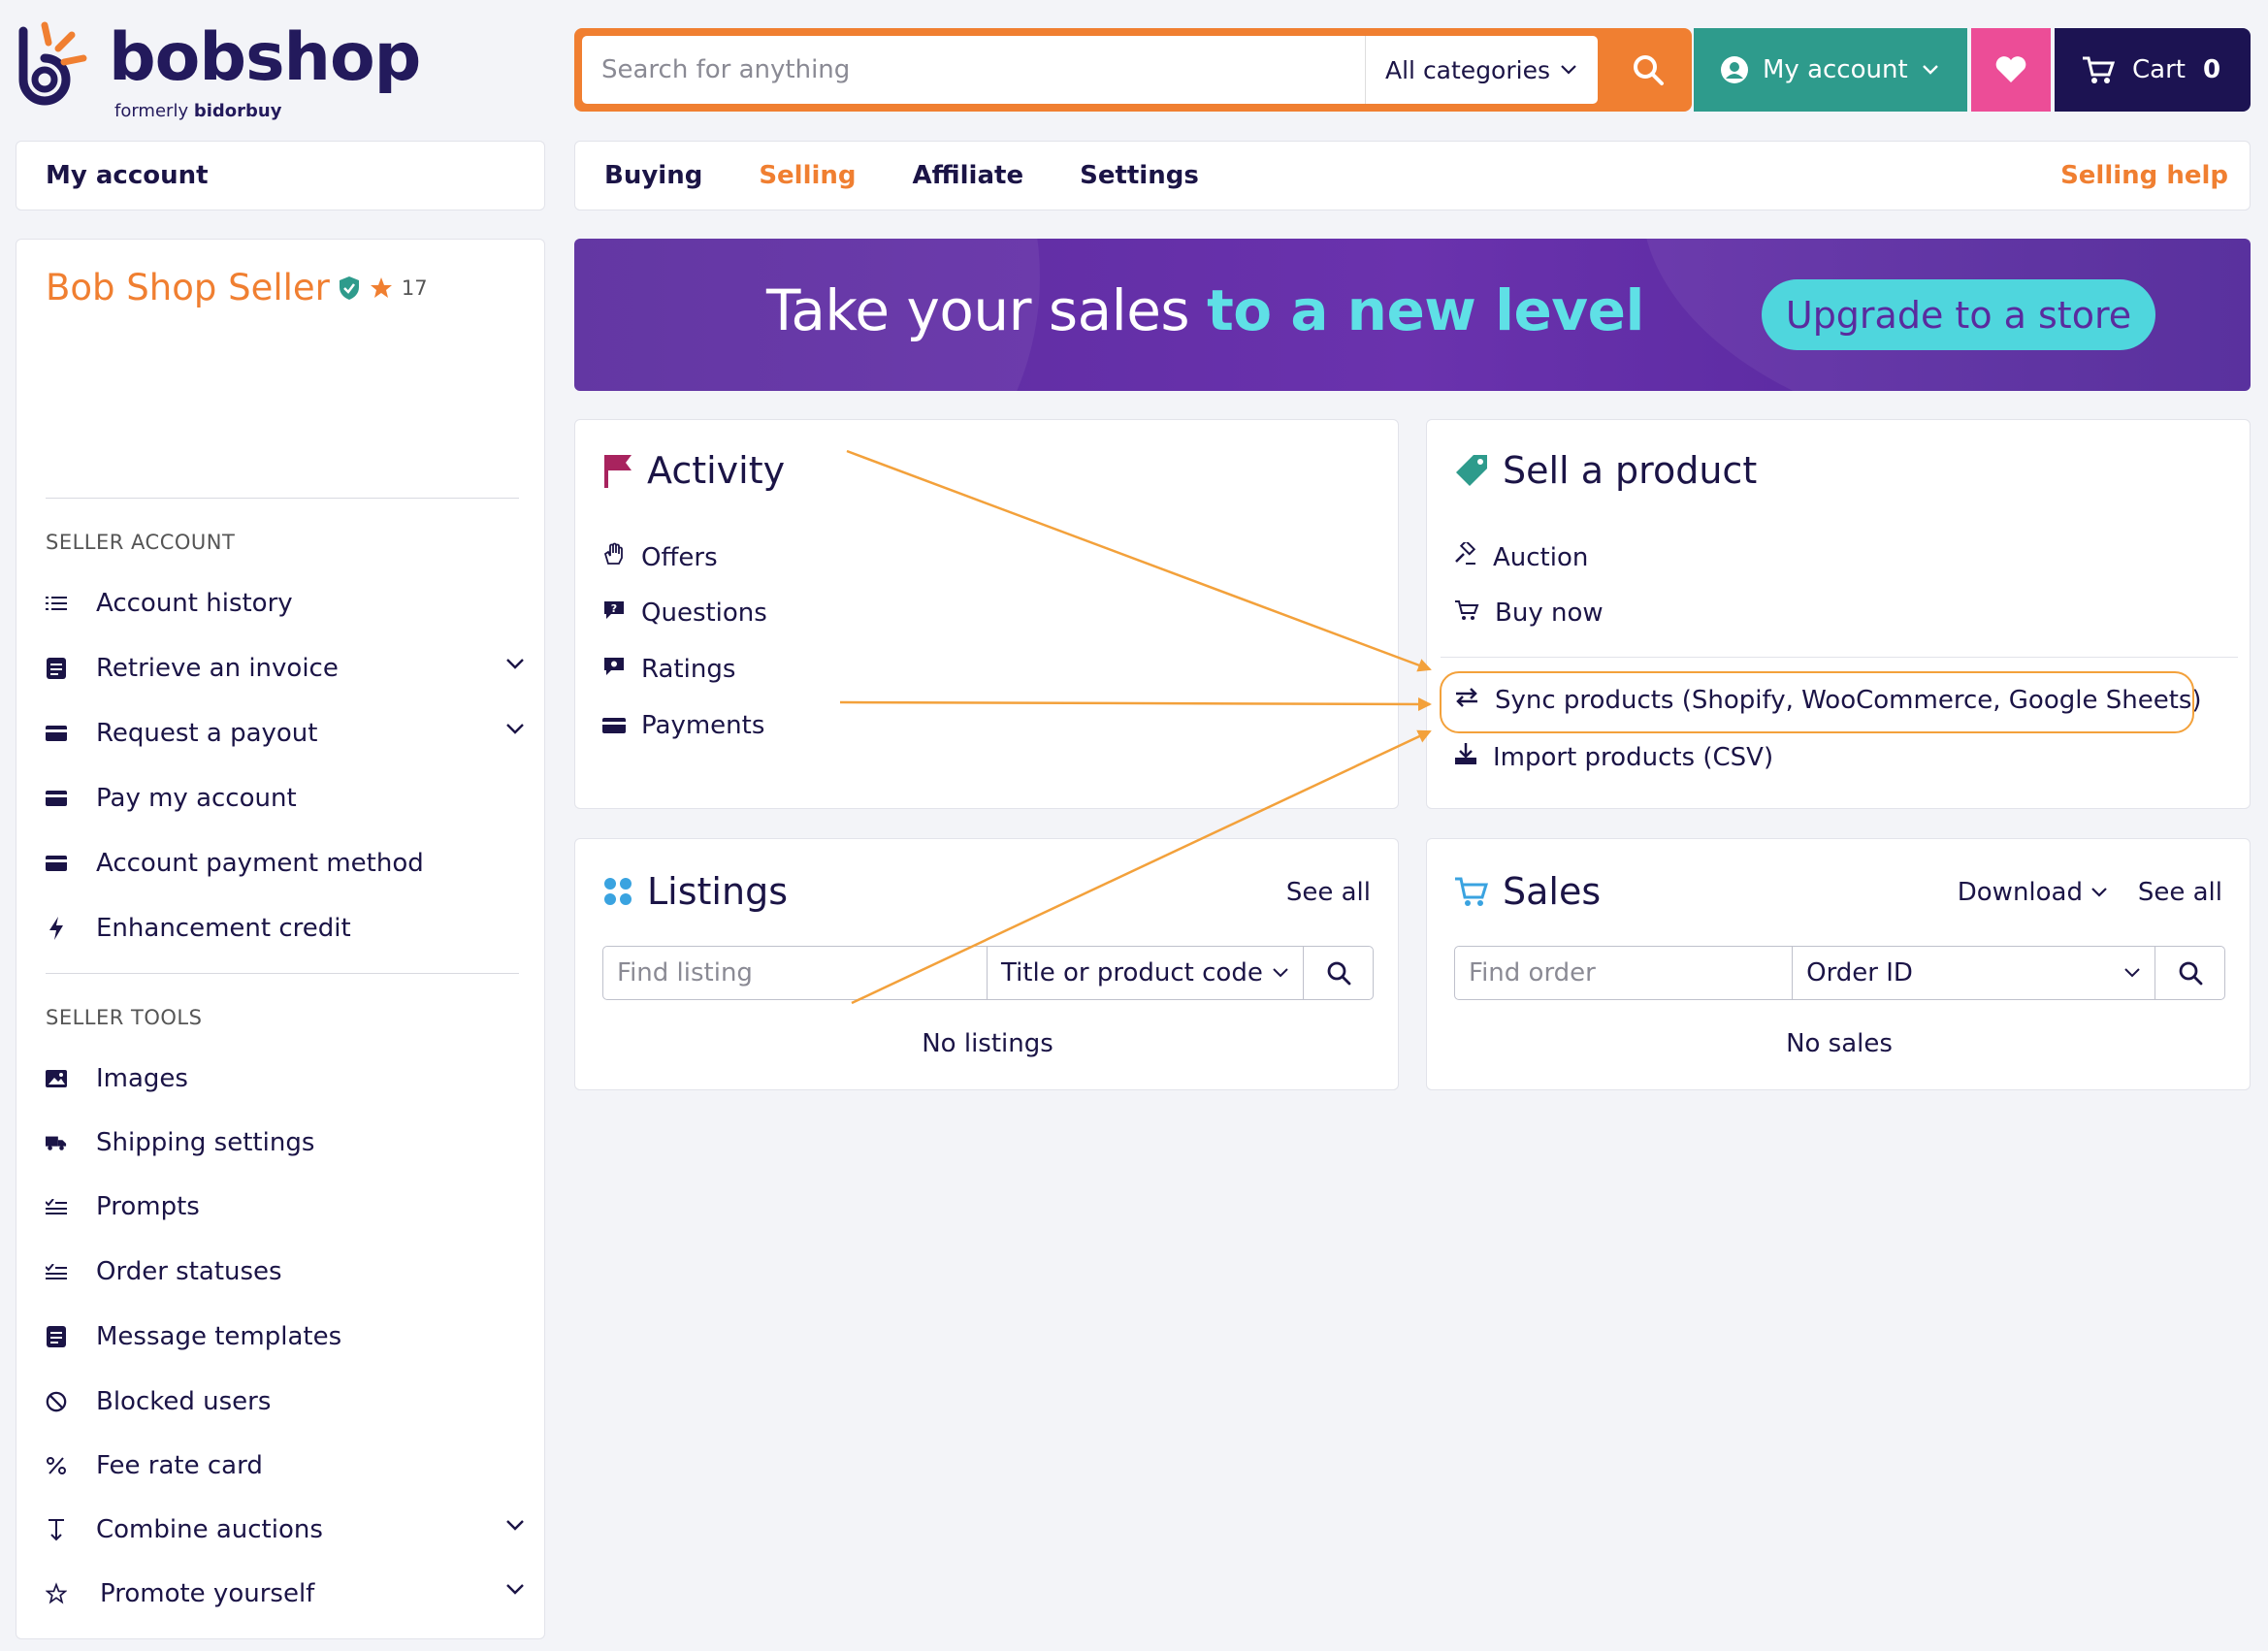  I want to click on sell-product-title-text: Sell a product, so click(1630, 471).